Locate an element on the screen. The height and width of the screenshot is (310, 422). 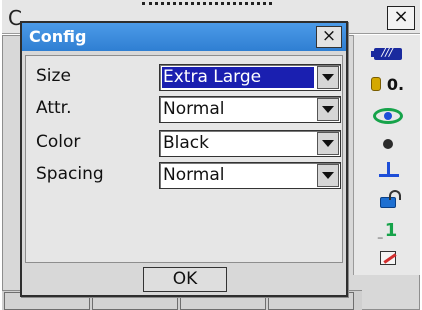
attr-value: Normal is located at coordinates (194, 109).